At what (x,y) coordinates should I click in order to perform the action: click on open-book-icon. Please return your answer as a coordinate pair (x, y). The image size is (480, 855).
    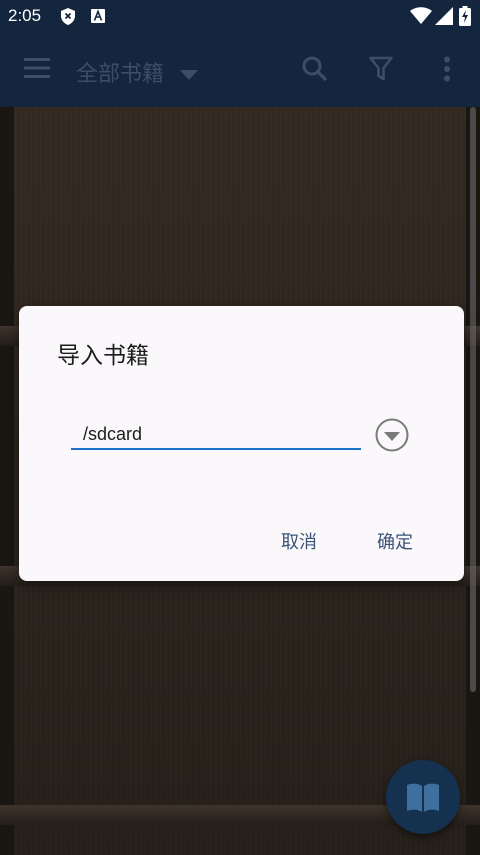
    Looking at the image, I should click on (423, 797).